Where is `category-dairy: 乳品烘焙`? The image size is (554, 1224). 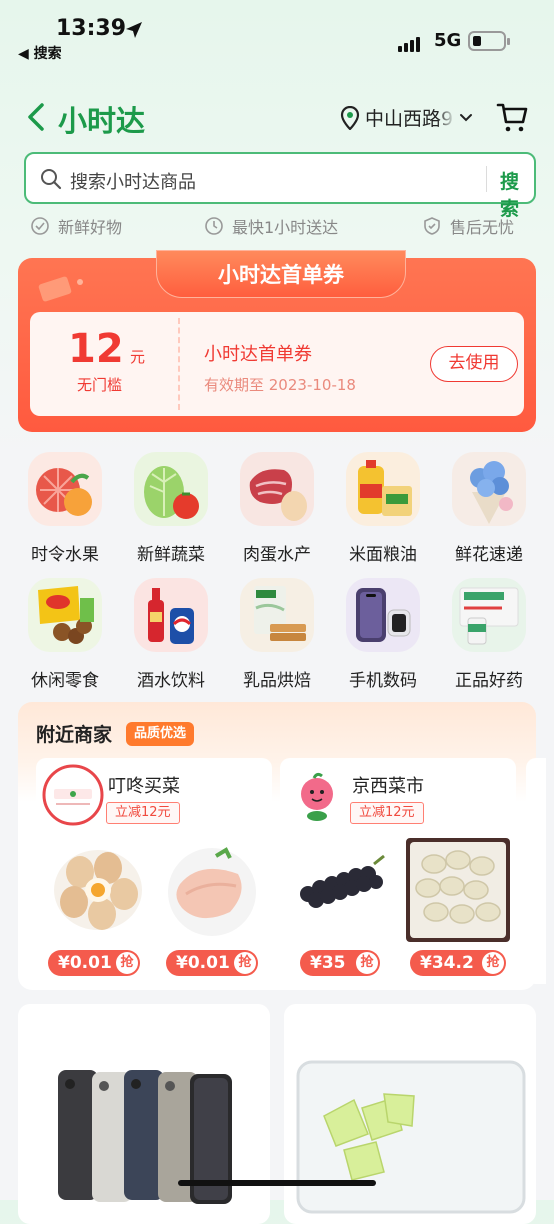 category-dairy: 乳品烘焙 is located at coordinates (277, 634).